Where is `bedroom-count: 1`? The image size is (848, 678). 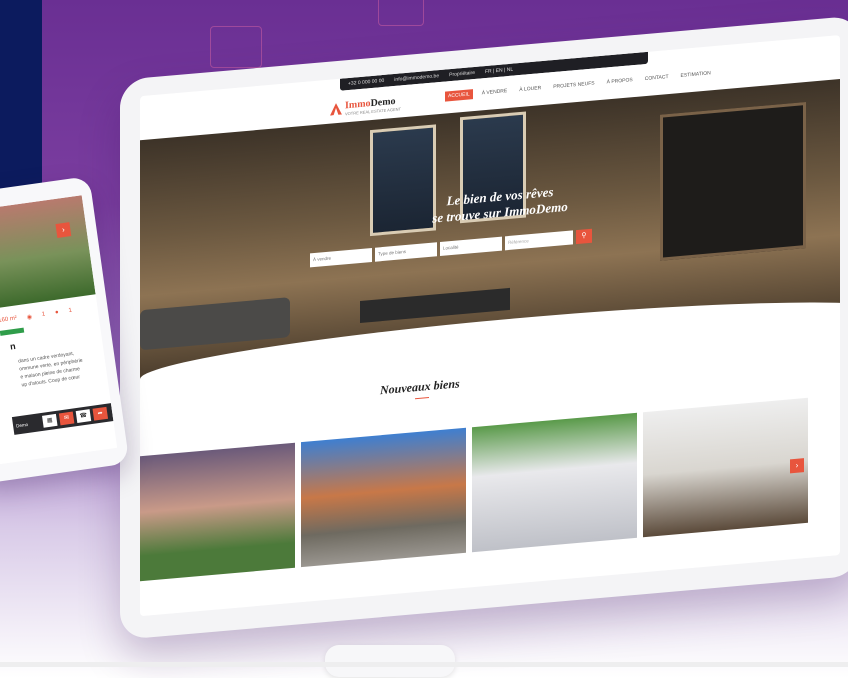 bedroom-count: 1 is located at coordinates (70, 311).